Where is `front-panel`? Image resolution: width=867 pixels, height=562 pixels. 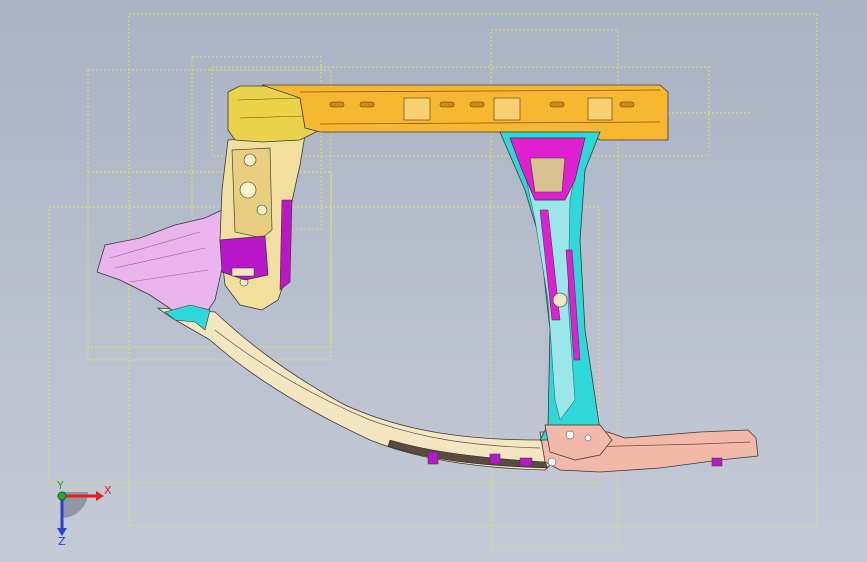
front-panel is located at coordinates (161, 262).